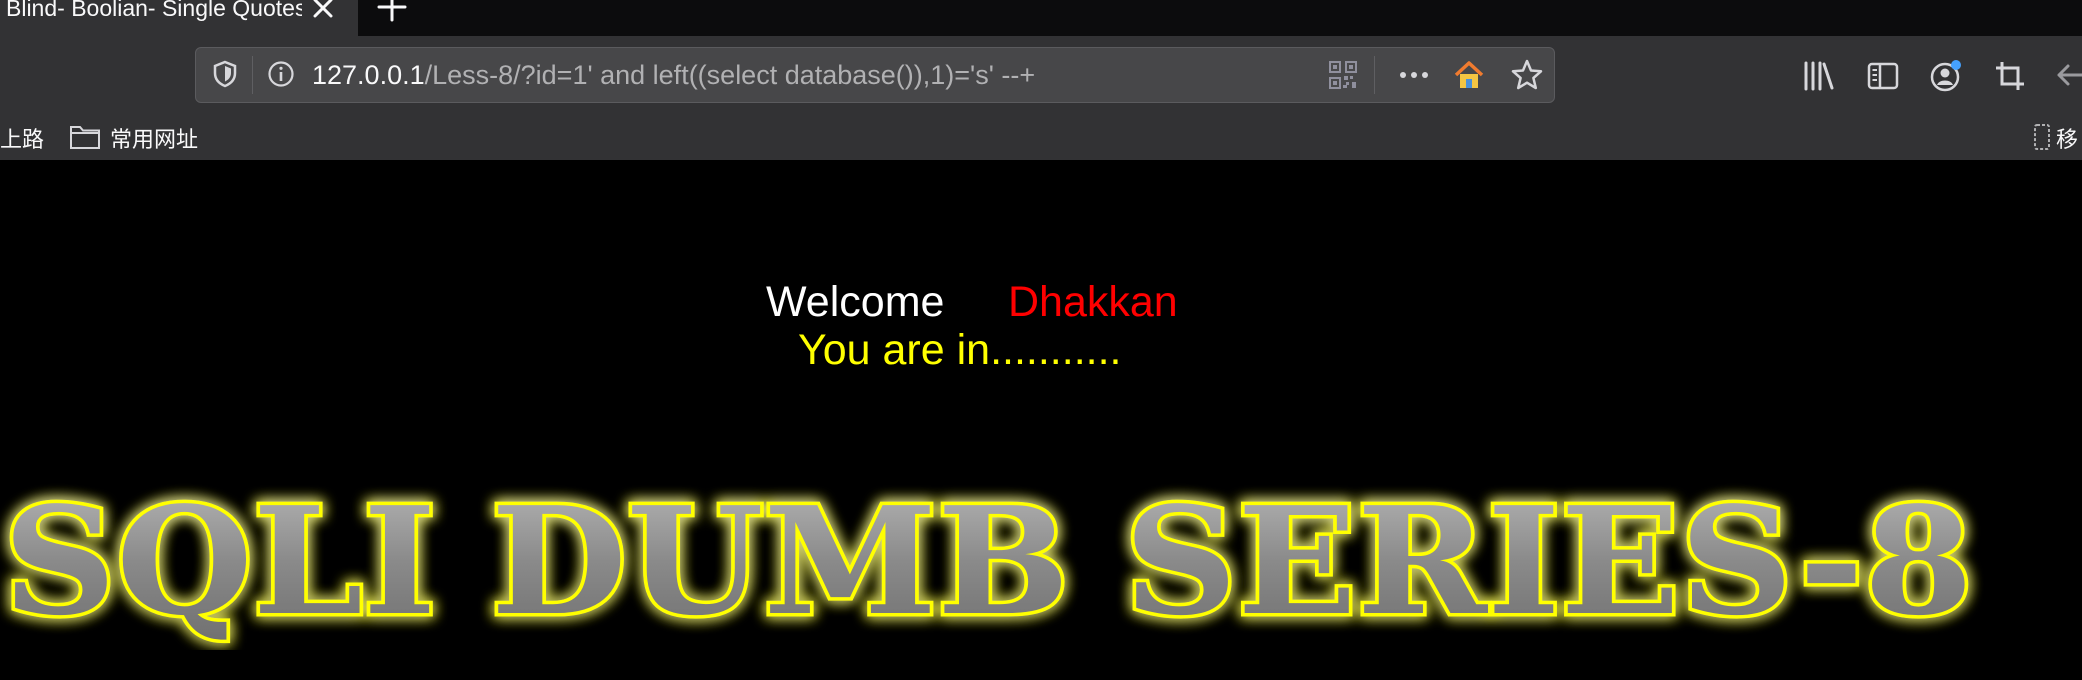 This screenshot has height=680, width=2082. Describe the element at coordinates (2068, 75) in the screenshot. I see `back-arrow-icon` at that location.